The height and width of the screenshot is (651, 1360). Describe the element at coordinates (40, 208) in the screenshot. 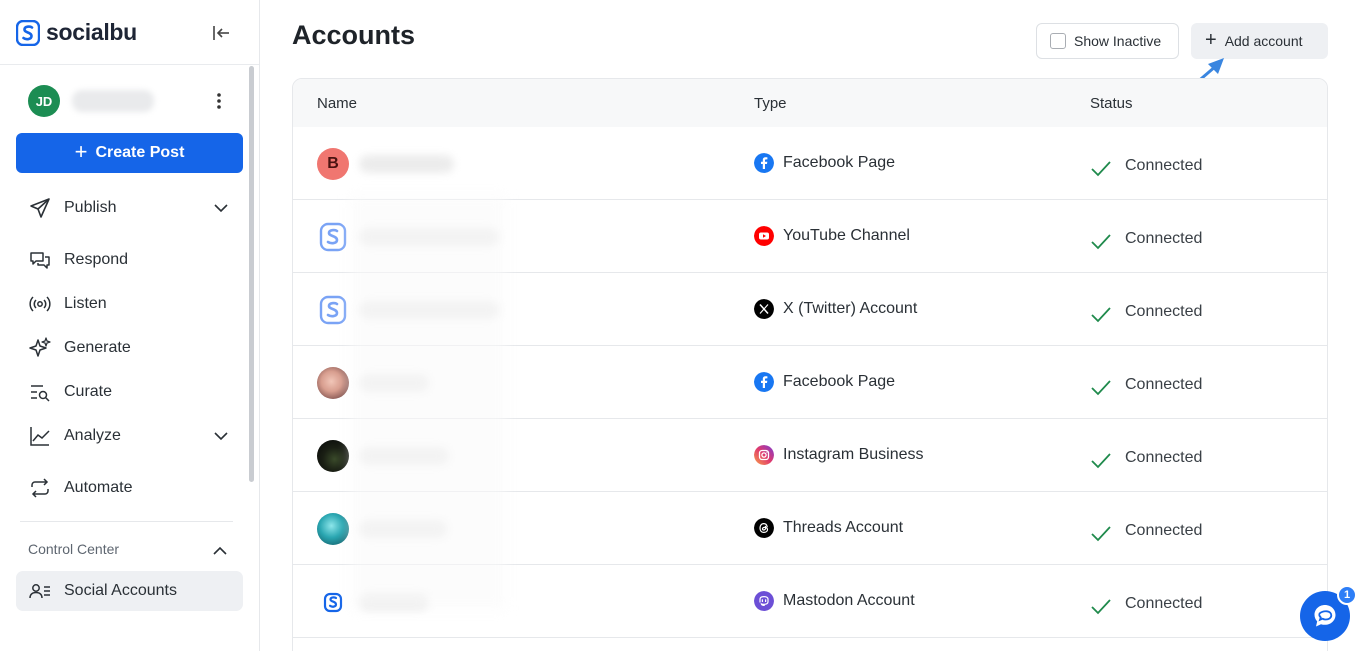

I see `paper-plane-icon` at that location.